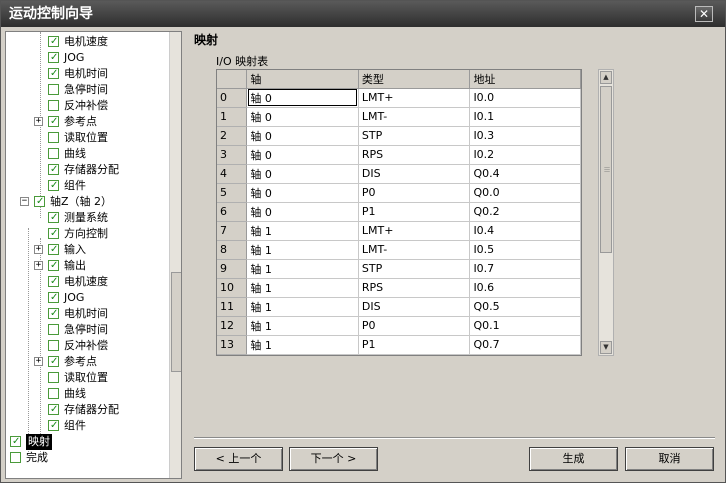 The width and height of the screenshot is (726, 483). Describe the element at coordinates (238, 459) in the screenshot. I see `prev-button: < 上一个` at that location.